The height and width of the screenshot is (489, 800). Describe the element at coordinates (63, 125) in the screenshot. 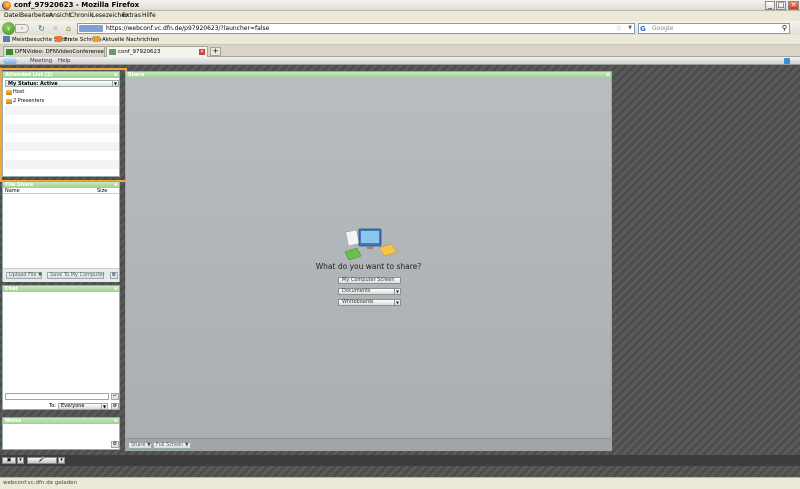

I see `attendee-pod-highlight` at that location.